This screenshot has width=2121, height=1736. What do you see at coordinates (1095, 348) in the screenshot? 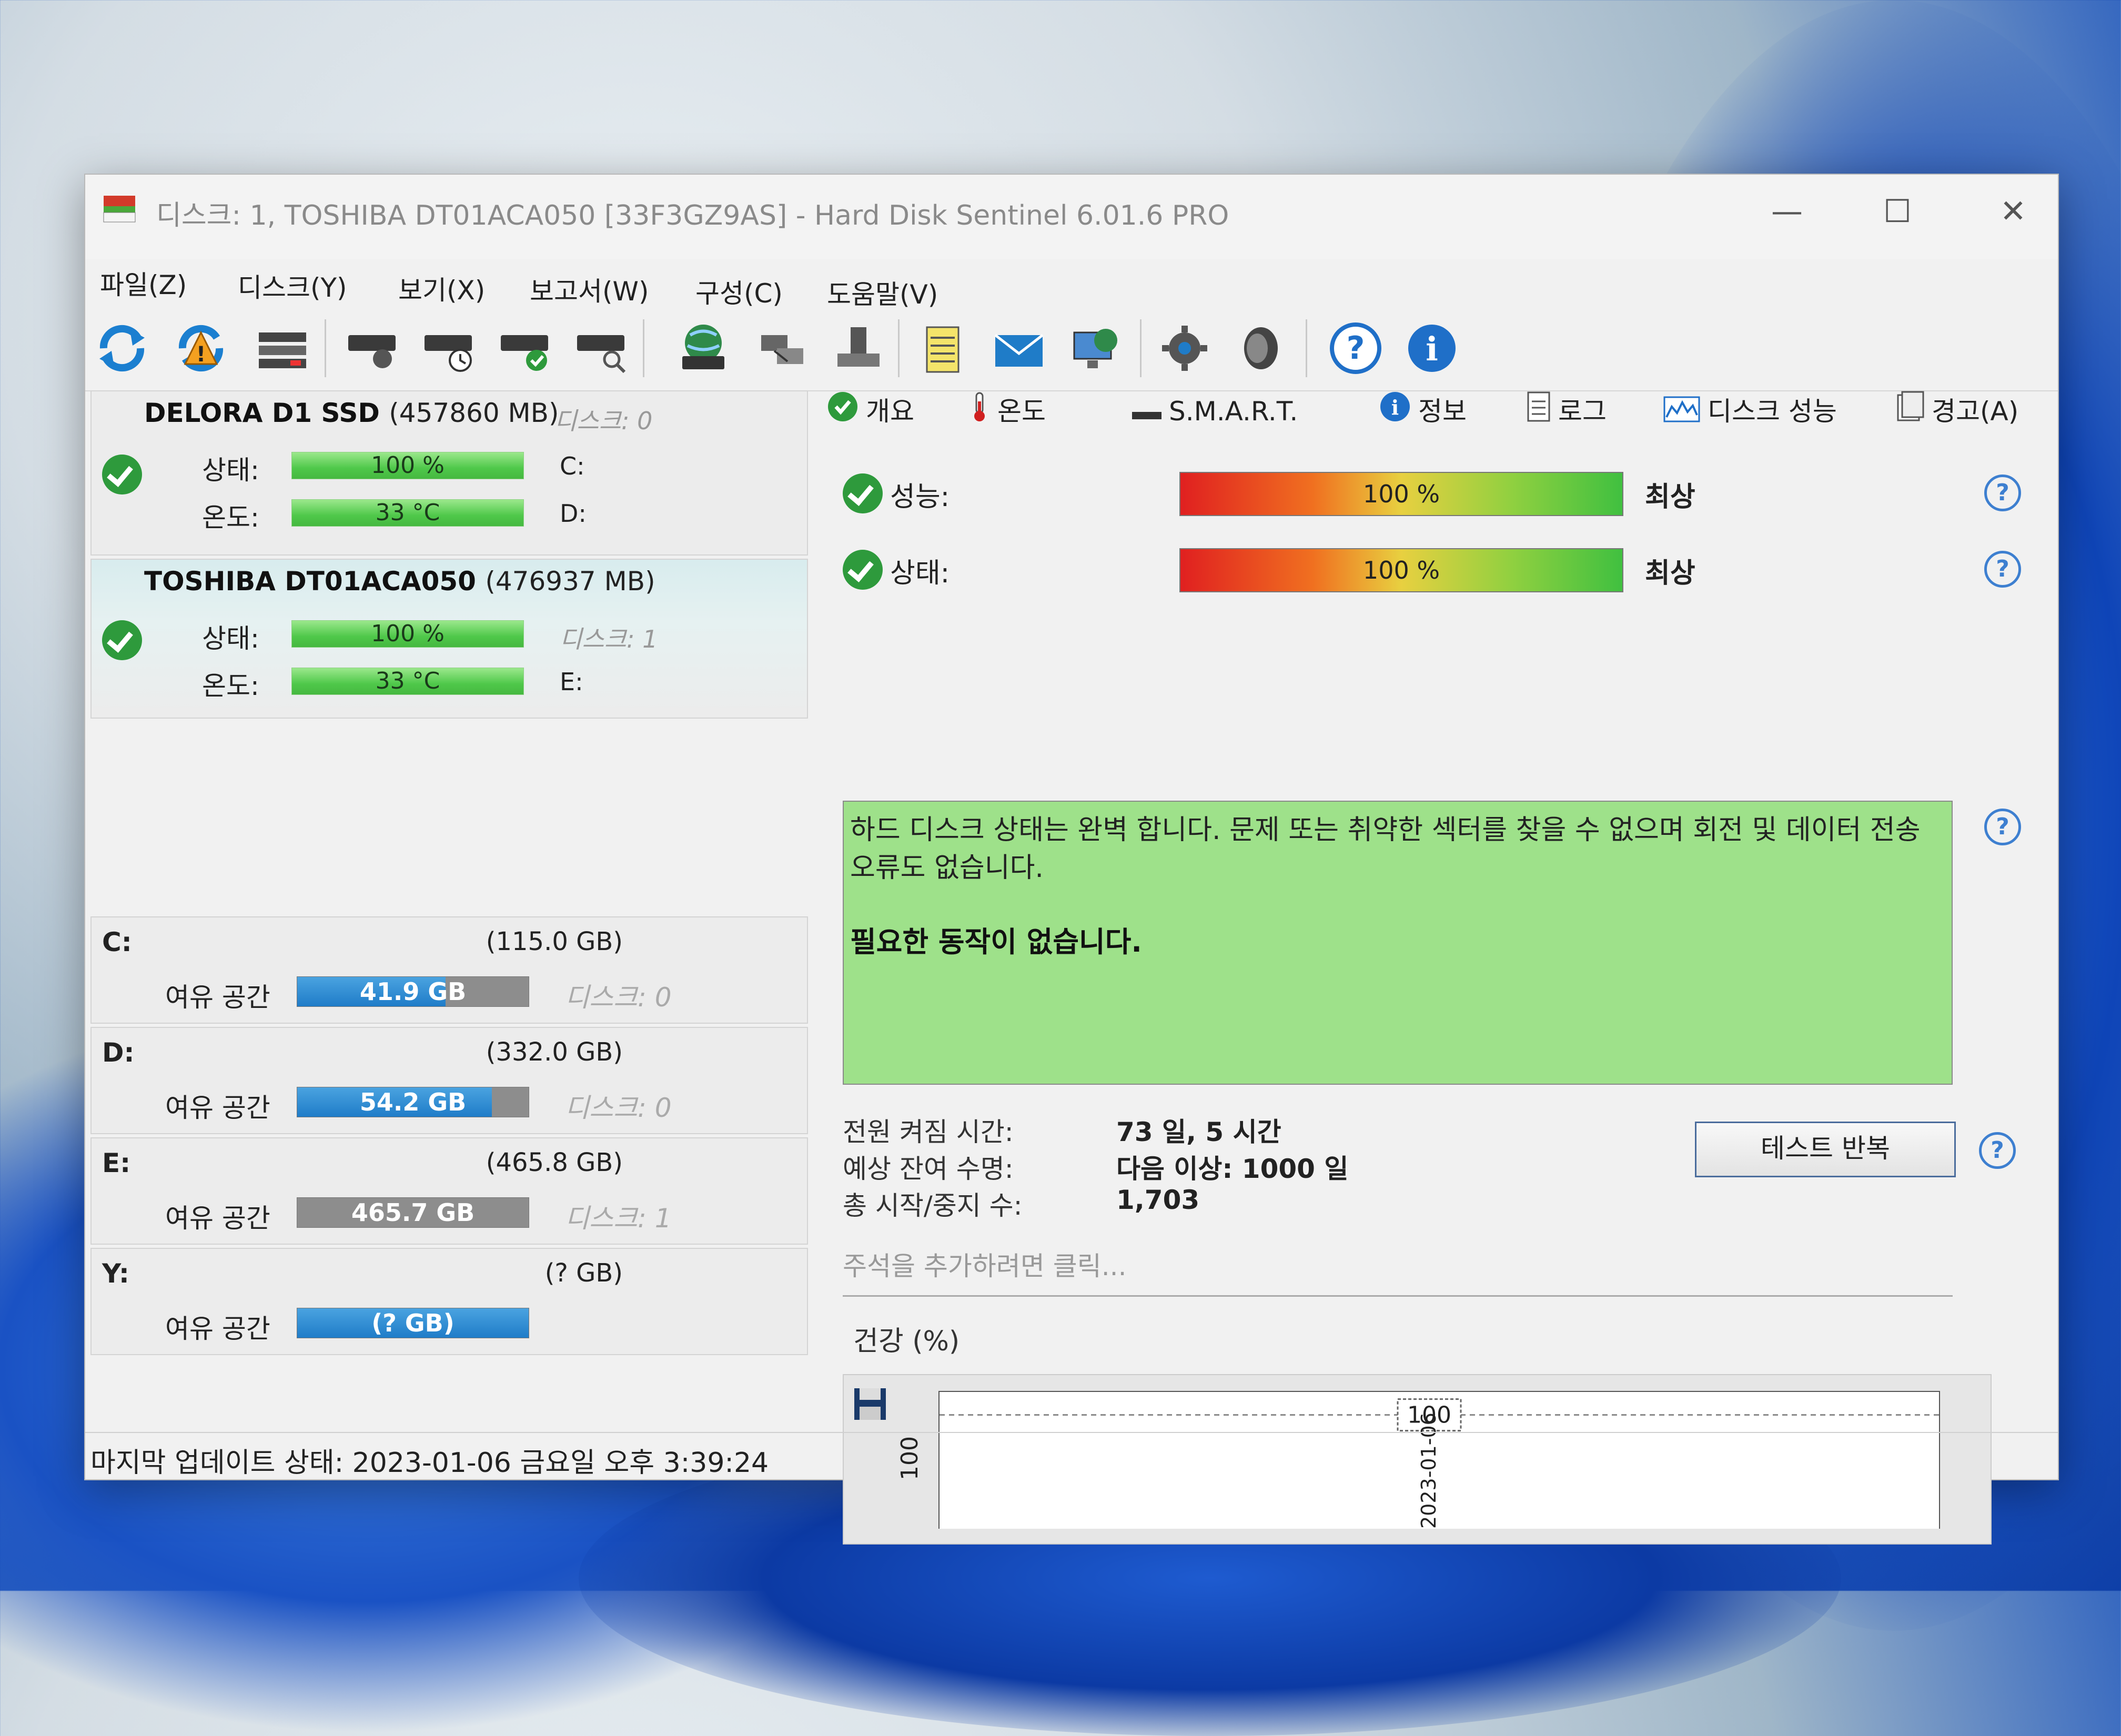
I see `computer-globe-icon` at bounding box center [1095, 348].